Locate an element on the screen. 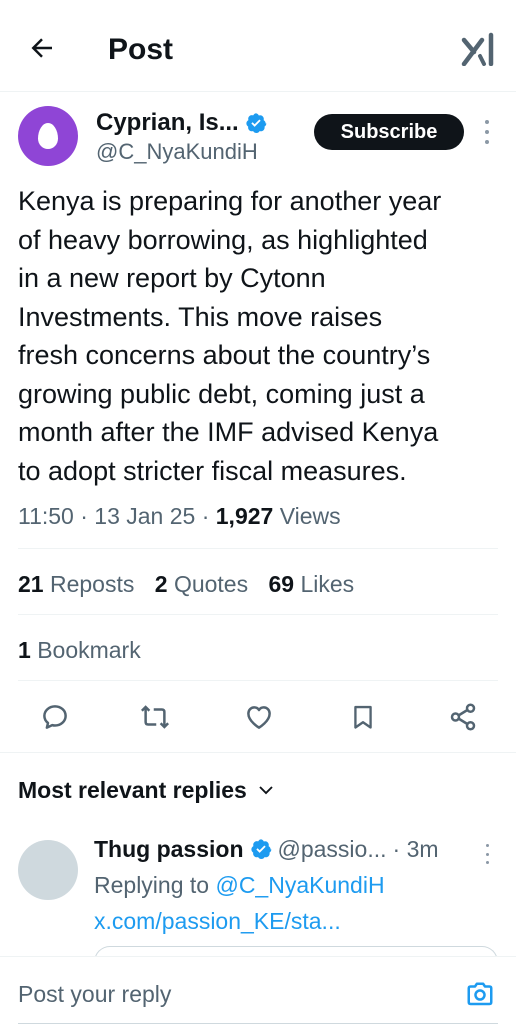 The height and width of the screenshot is (1024, 516). reply-sort-label: Most relevant replies is located at coordinates (132, 790).